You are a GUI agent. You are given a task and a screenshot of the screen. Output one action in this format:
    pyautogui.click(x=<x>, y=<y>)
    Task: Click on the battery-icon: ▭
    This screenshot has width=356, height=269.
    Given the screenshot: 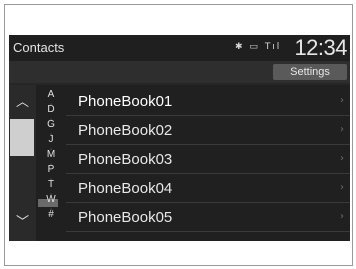 What is the action you would take?
    pyautogui.click(x=254, y=47)
    